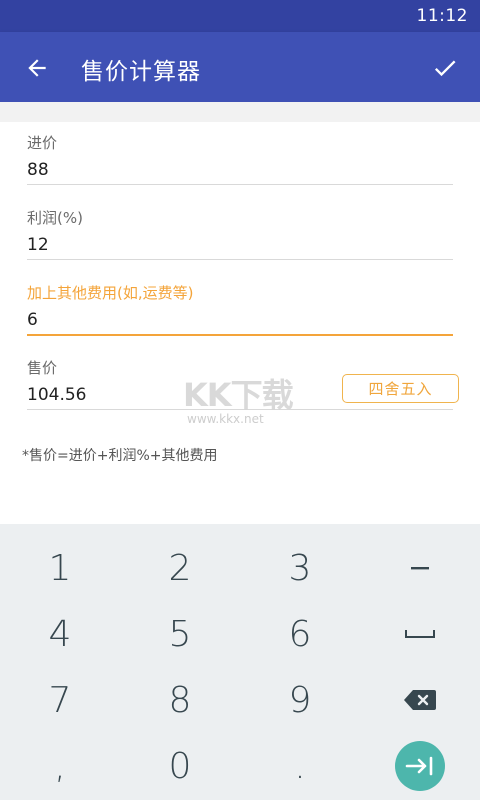 The image size is (480, 800). Describe the element at coordinates (110, 293) in the screenshot. I see `other-fees-label: 加上其他费用(如,运费等)` at that location.